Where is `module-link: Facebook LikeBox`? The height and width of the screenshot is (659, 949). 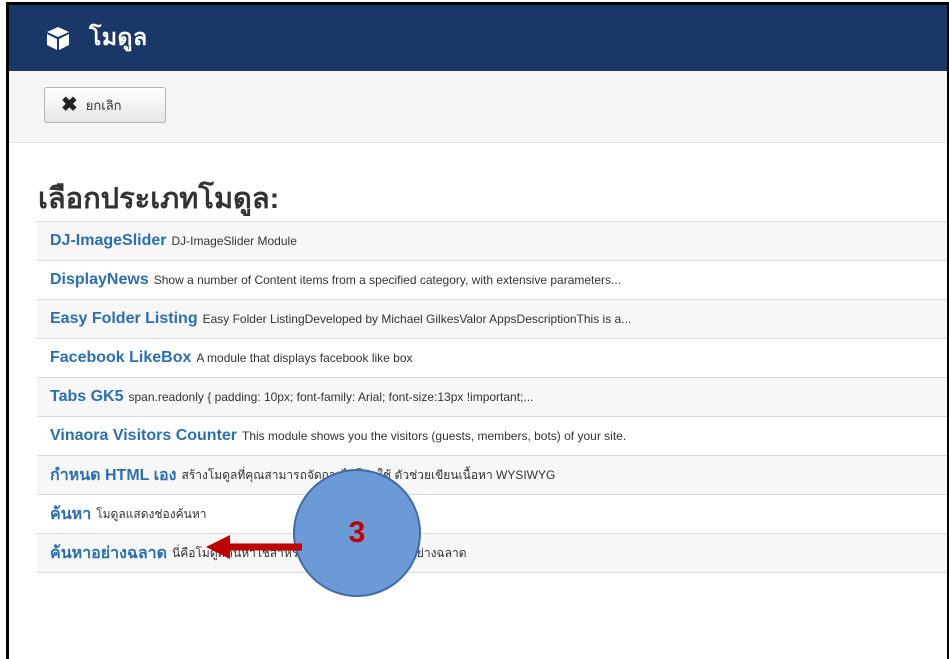 module-link: Facebook LikeBox is located at coordinates (120, 358).